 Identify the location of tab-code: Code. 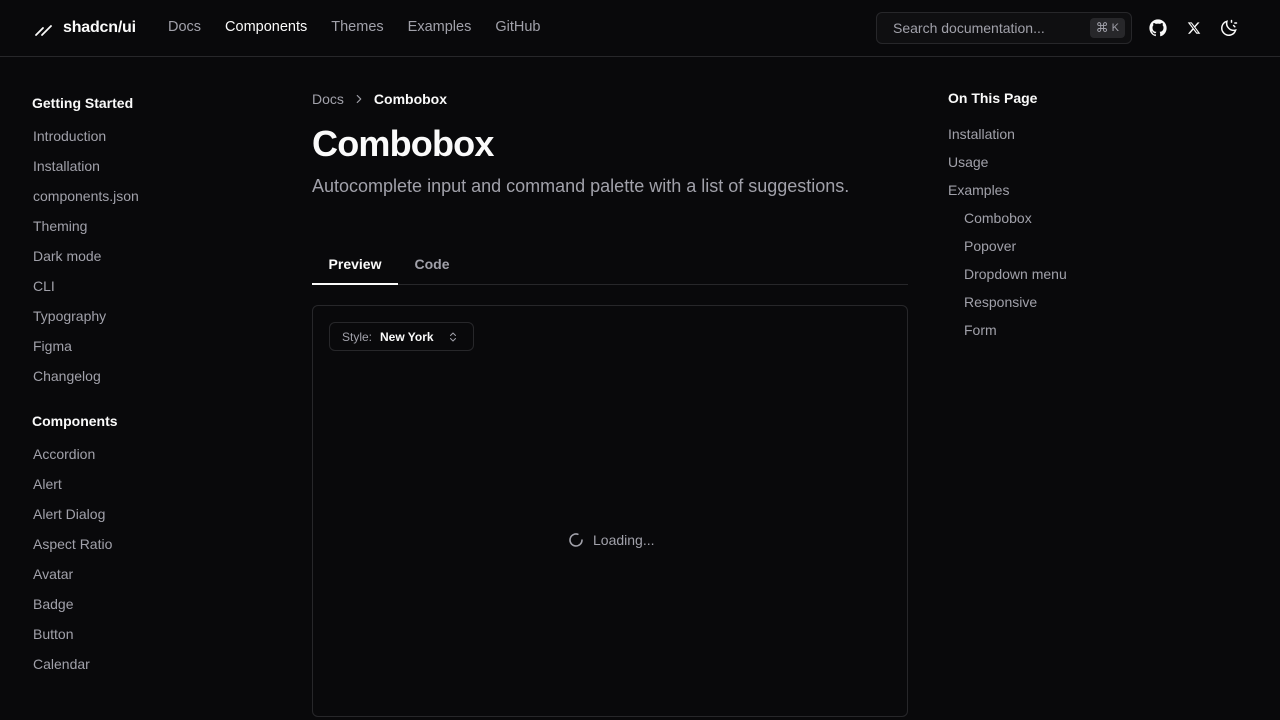
(432, 264).